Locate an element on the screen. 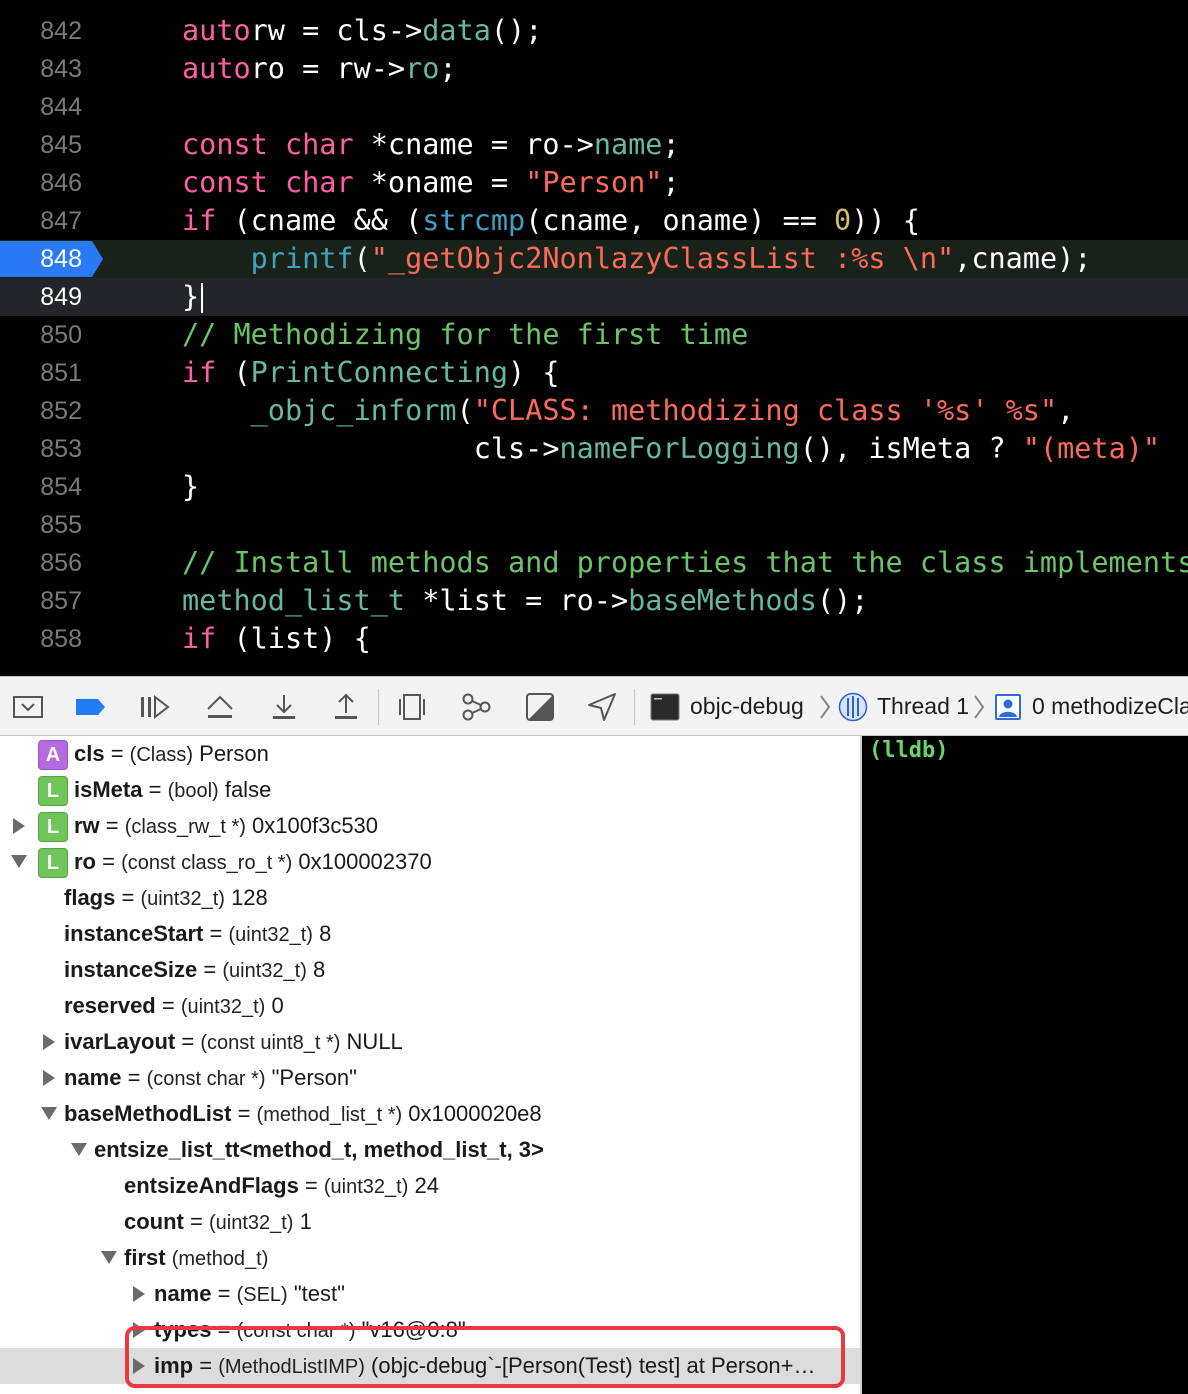 The width and height of the screenshot is (1188, 1394). step-into-icon is located at coordinates (284, 707).